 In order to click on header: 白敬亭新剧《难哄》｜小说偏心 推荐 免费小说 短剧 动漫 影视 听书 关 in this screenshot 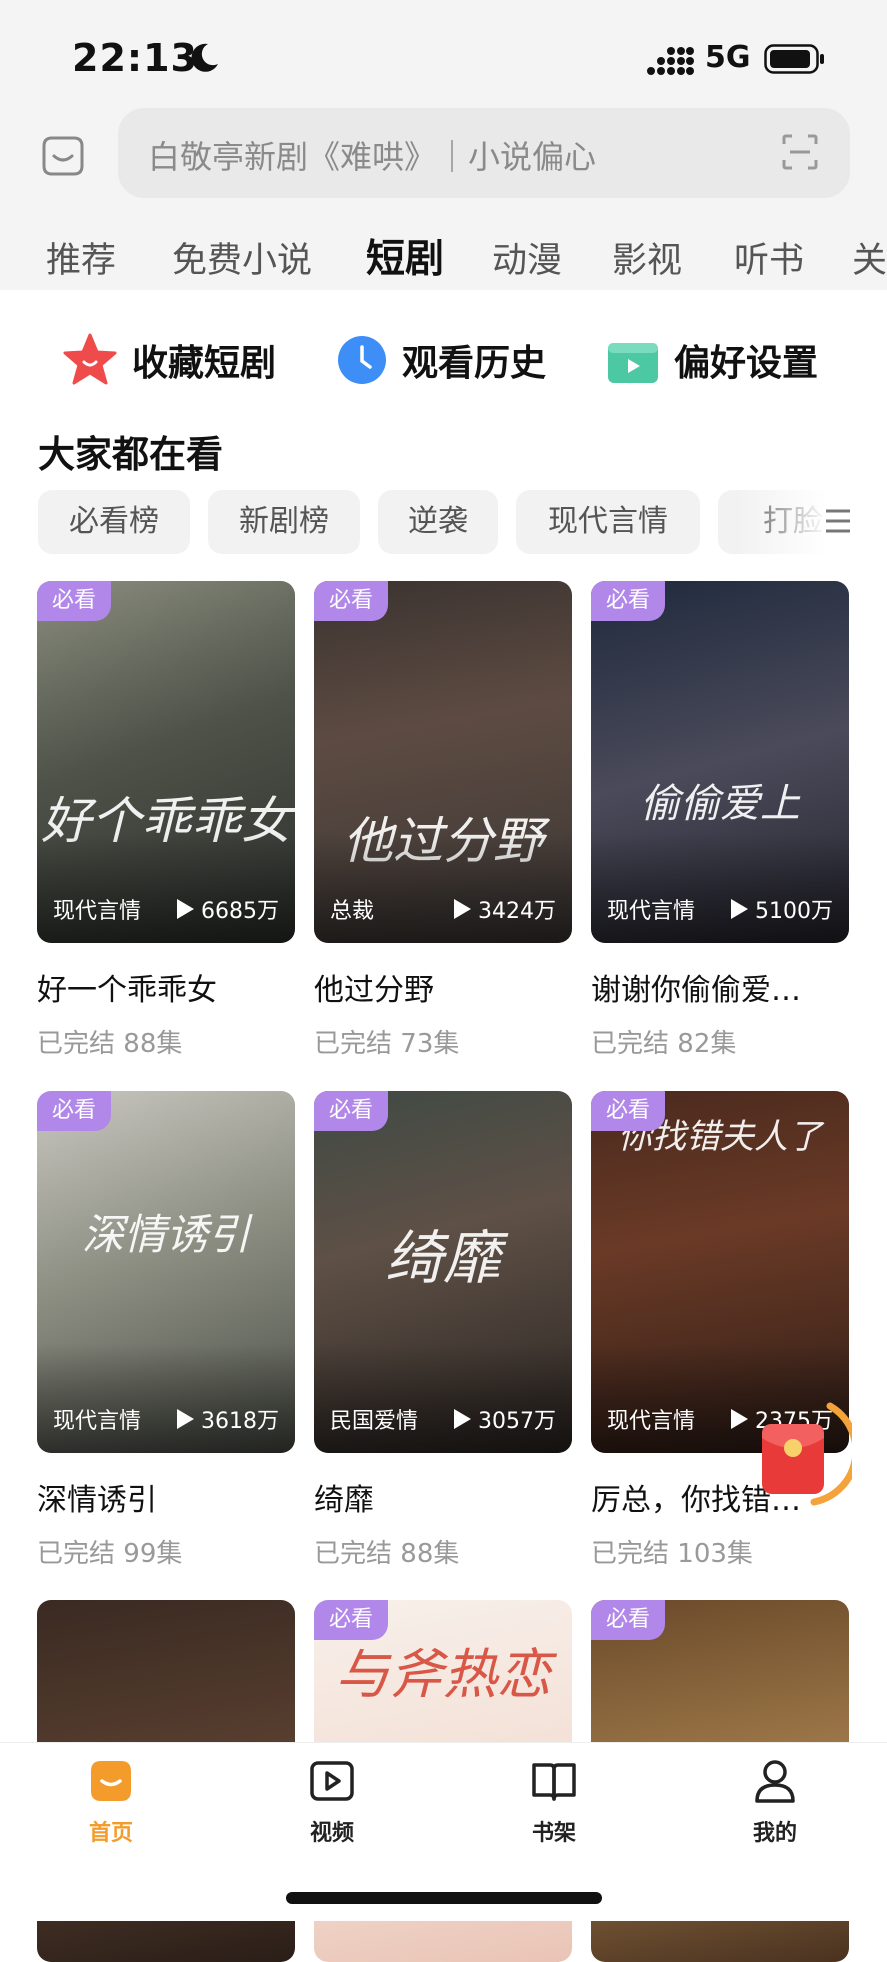, I will do `click(443, 199)`.